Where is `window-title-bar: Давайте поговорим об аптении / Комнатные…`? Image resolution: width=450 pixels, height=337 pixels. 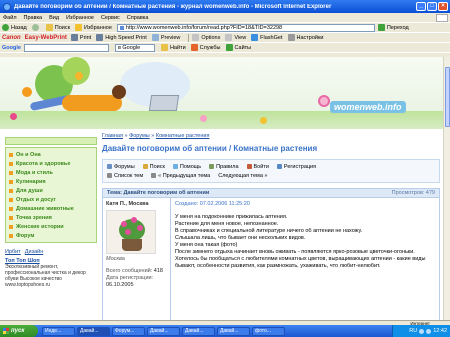 window-title-bar: Давайте поговорим об аптении / Комнатные… is located at coordinates (225, 6).